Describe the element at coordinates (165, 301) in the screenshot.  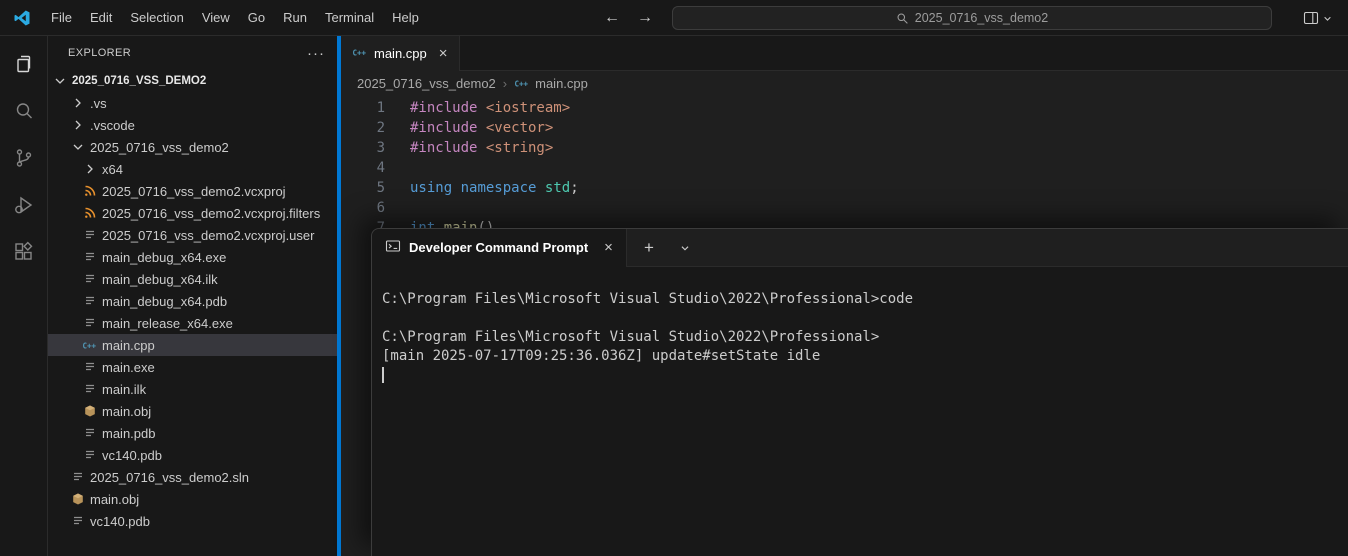
I see `tree-item-label: main_debug_x64.pdb` at that location.